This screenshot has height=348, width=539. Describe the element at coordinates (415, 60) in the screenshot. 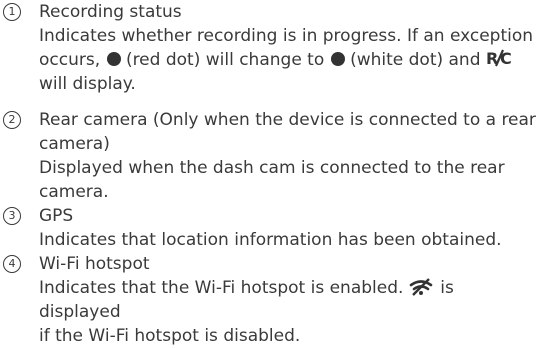

I see `item-description: (white dot) and` at that location.